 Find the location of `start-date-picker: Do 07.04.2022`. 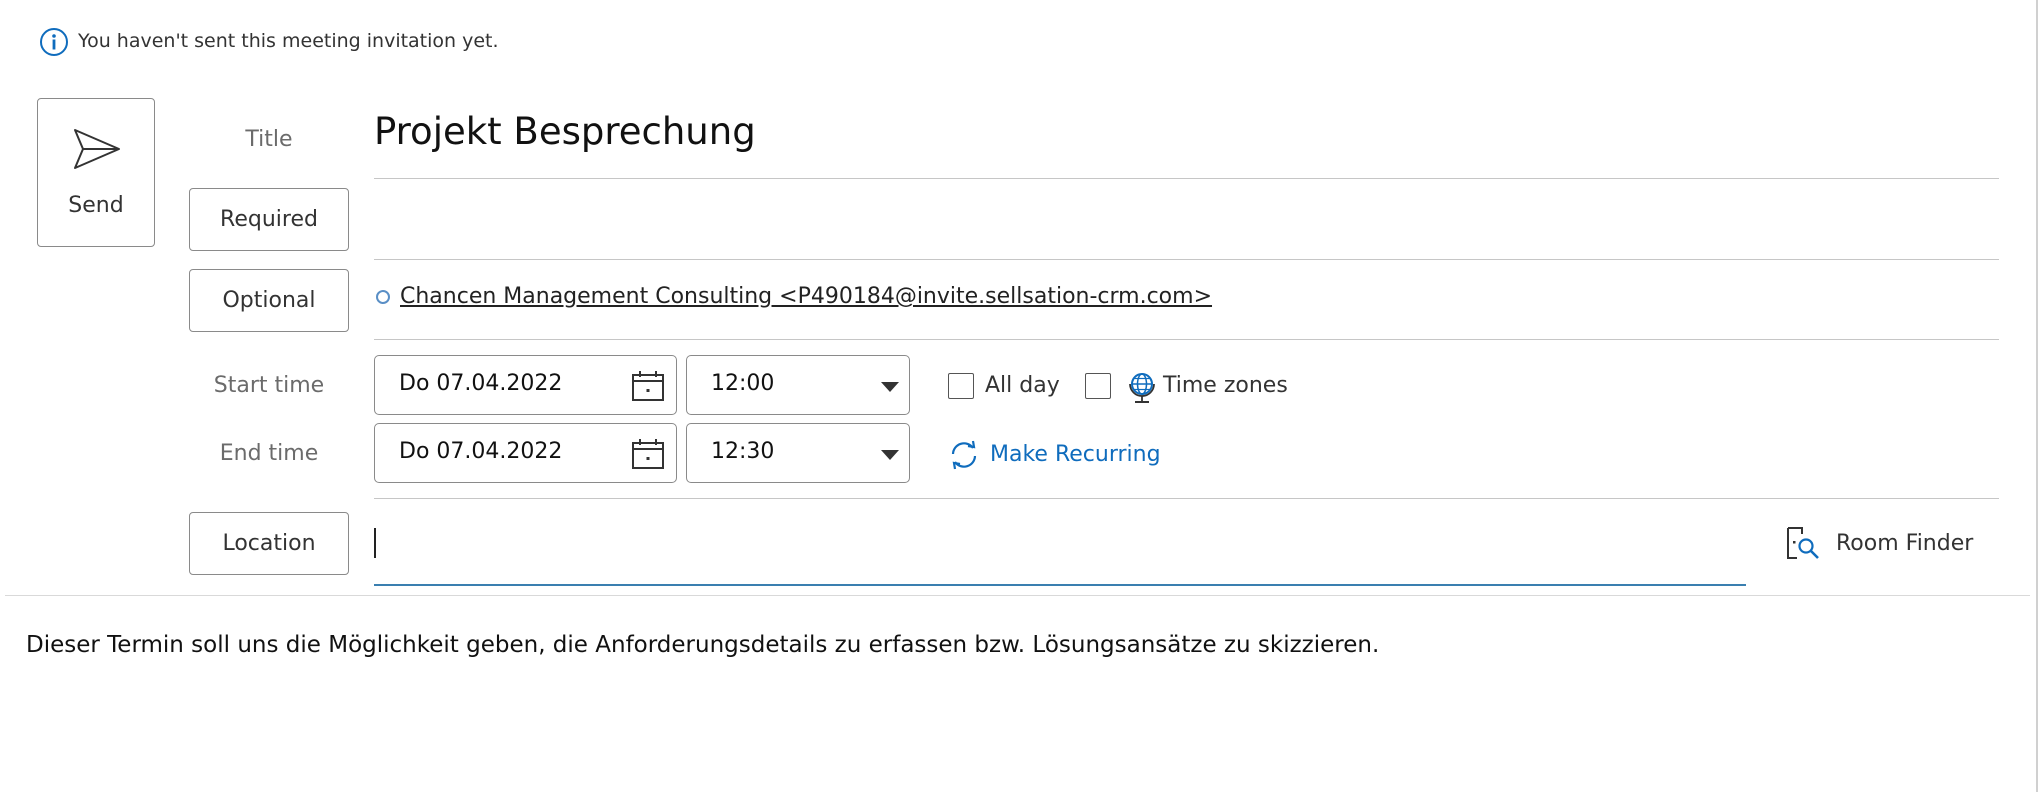

start-date-picker: Do 07.04.2022 is located at coordinates (525, 385).